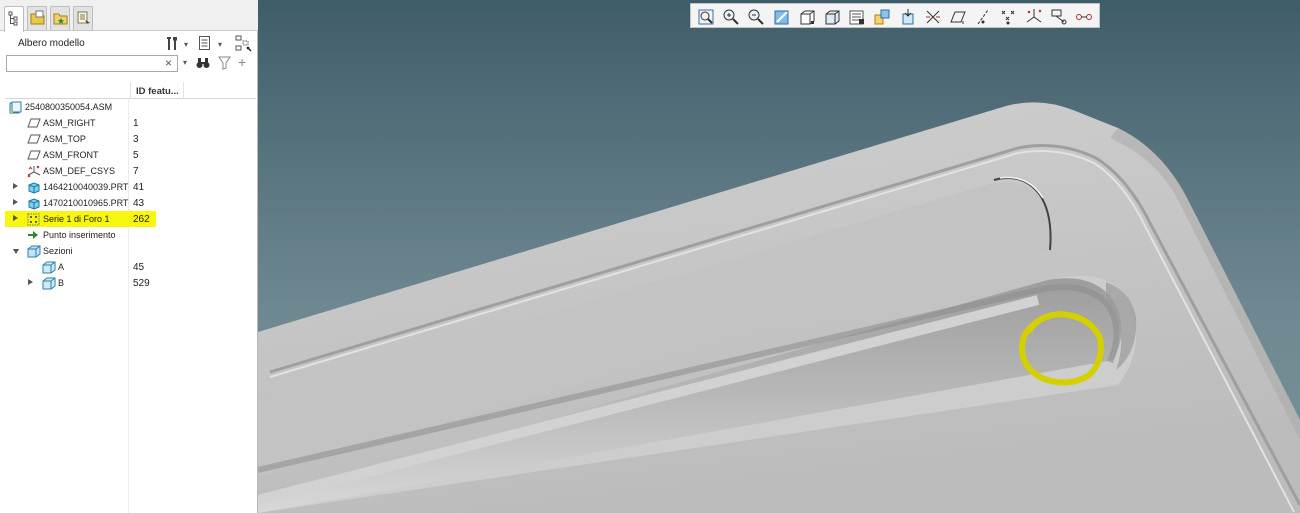 The image size is (1300, 513). Describe the element at coordinates (205, 44) in the screenshot. I see `show-menu-icon` at that location.